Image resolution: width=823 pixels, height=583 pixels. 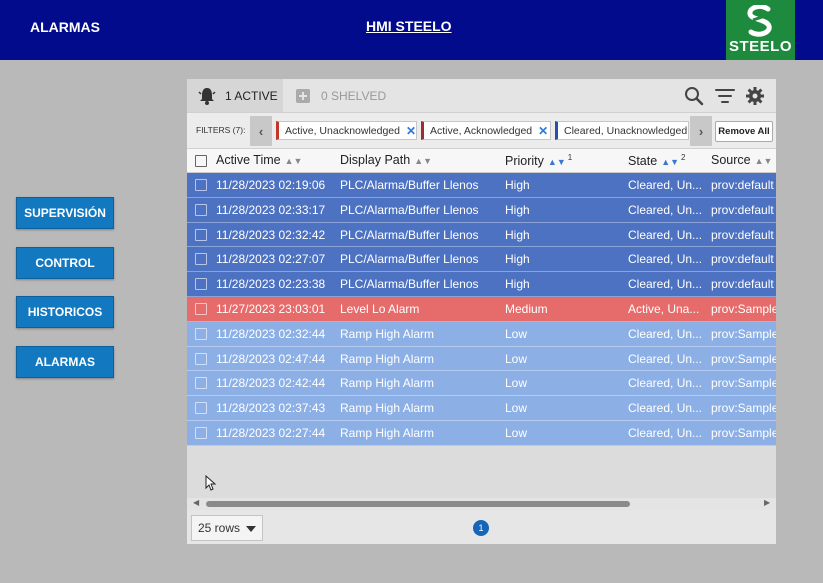 I want to click on scrollbar-thumb, so click(x=418, y=504).